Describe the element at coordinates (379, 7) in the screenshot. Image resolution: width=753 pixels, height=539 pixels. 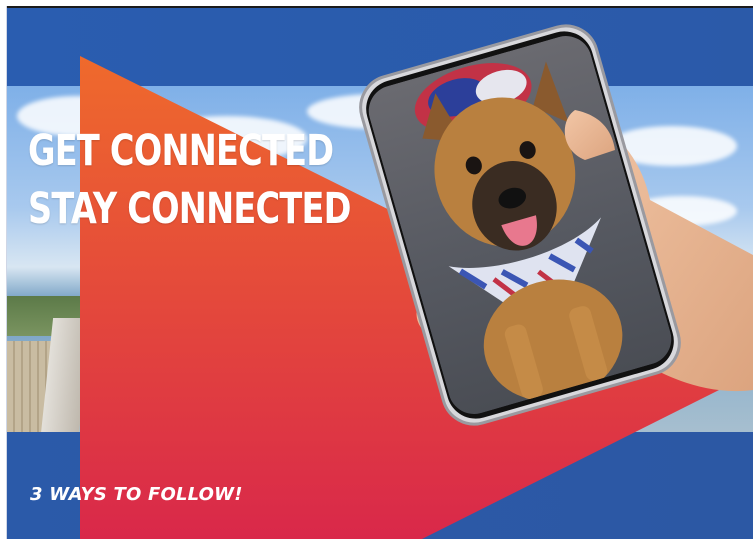
I see `top-border` at that location.